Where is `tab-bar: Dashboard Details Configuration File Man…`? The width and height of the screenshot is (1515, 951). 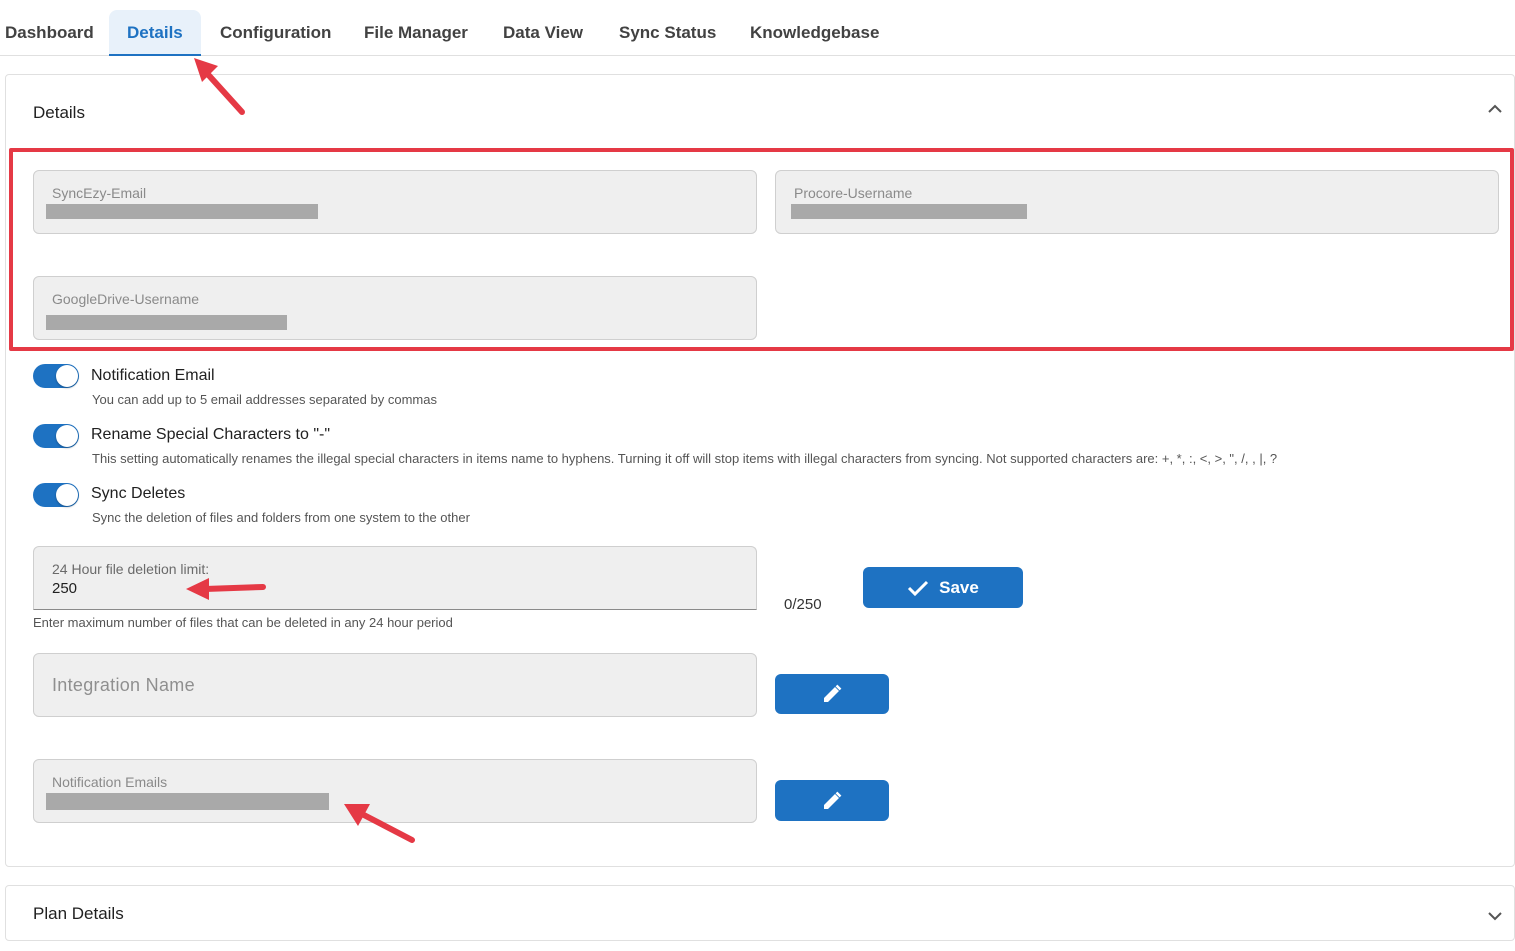 tab-bar: Dashboard Details Configuration File Man… is located at coordinates (757, 28).